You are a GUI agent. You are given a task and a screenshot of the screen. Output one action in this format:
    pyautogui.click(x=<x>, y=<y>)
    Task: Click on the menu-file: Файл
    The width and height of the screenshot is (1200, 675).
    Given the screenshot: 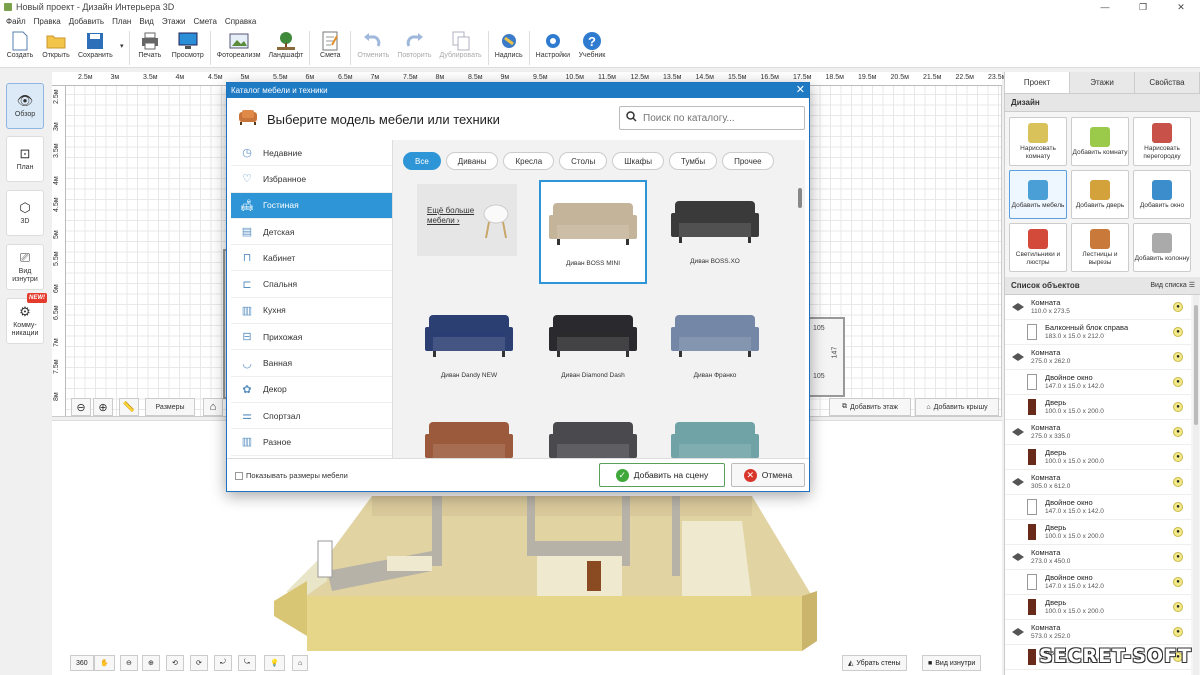 What is the action you would take?
    pyautogui.click(x=16, y=21)
    